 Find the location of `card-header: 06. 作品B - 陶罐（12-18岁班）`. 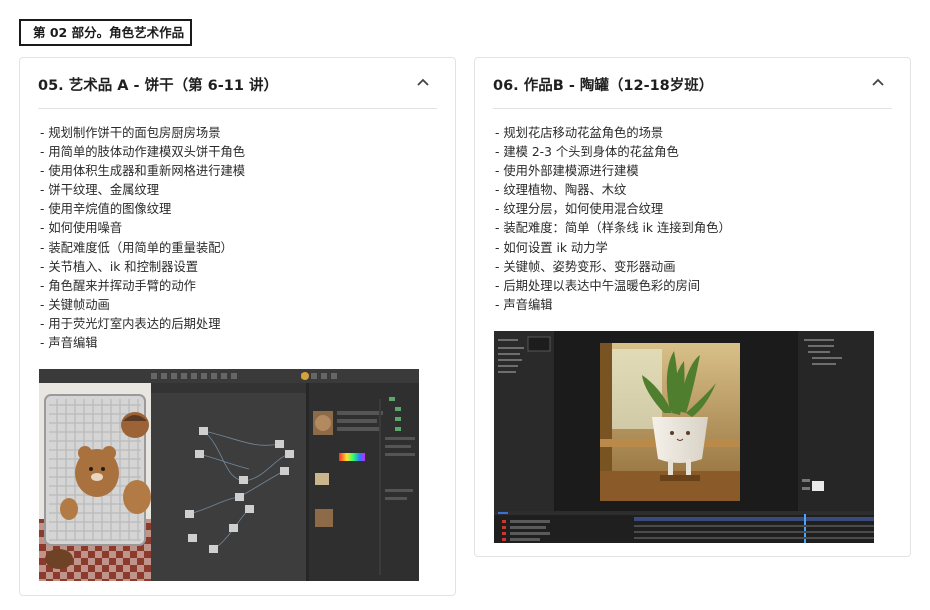

card-header: 06. 作品B - 陶罐（12-18岁班） is located at coordinates (692, 83).